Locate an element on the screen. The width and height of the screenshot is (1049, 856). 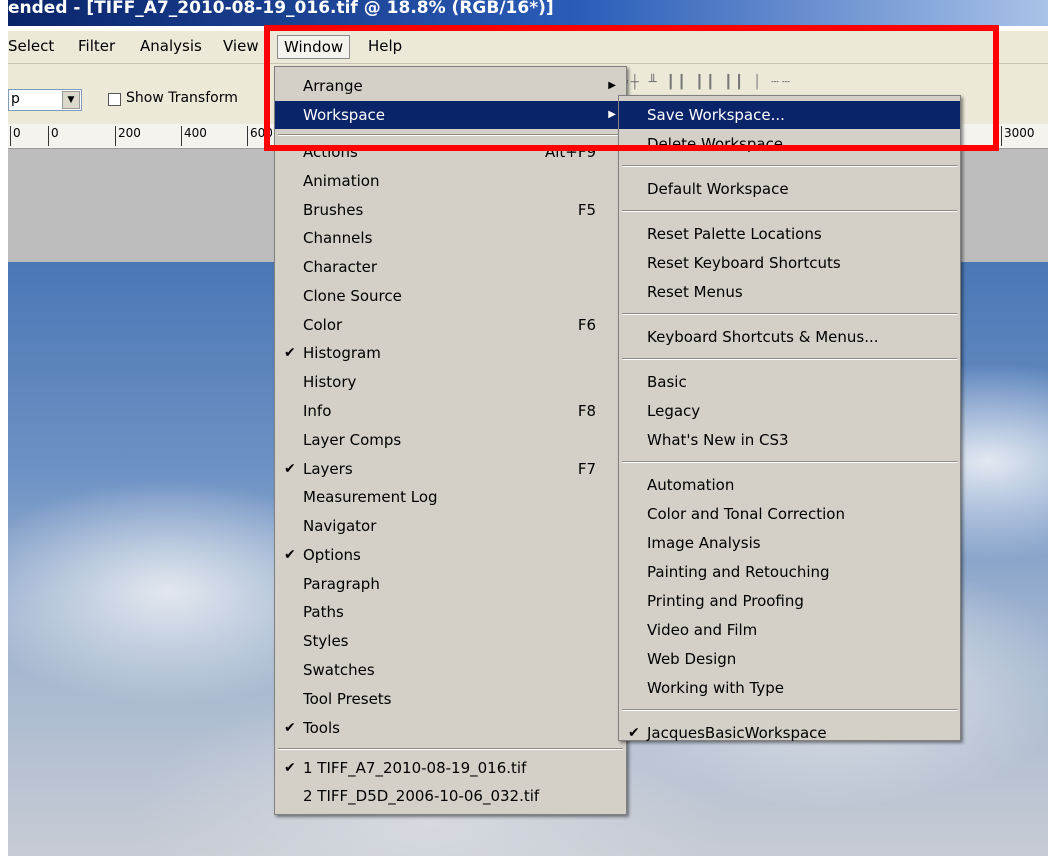
menu-item-document: ✔ 1 TIFF_A7_2010-08-19_016.tif is located at coordinates (450, 768).